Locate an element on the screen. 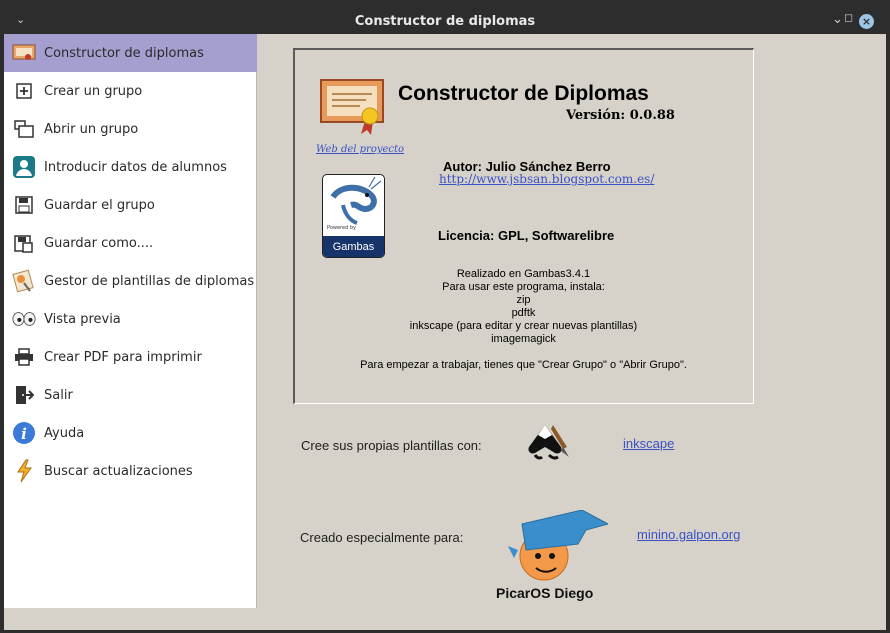 The image size is (890, 633). user-icon is located at coordinates (24, 167).